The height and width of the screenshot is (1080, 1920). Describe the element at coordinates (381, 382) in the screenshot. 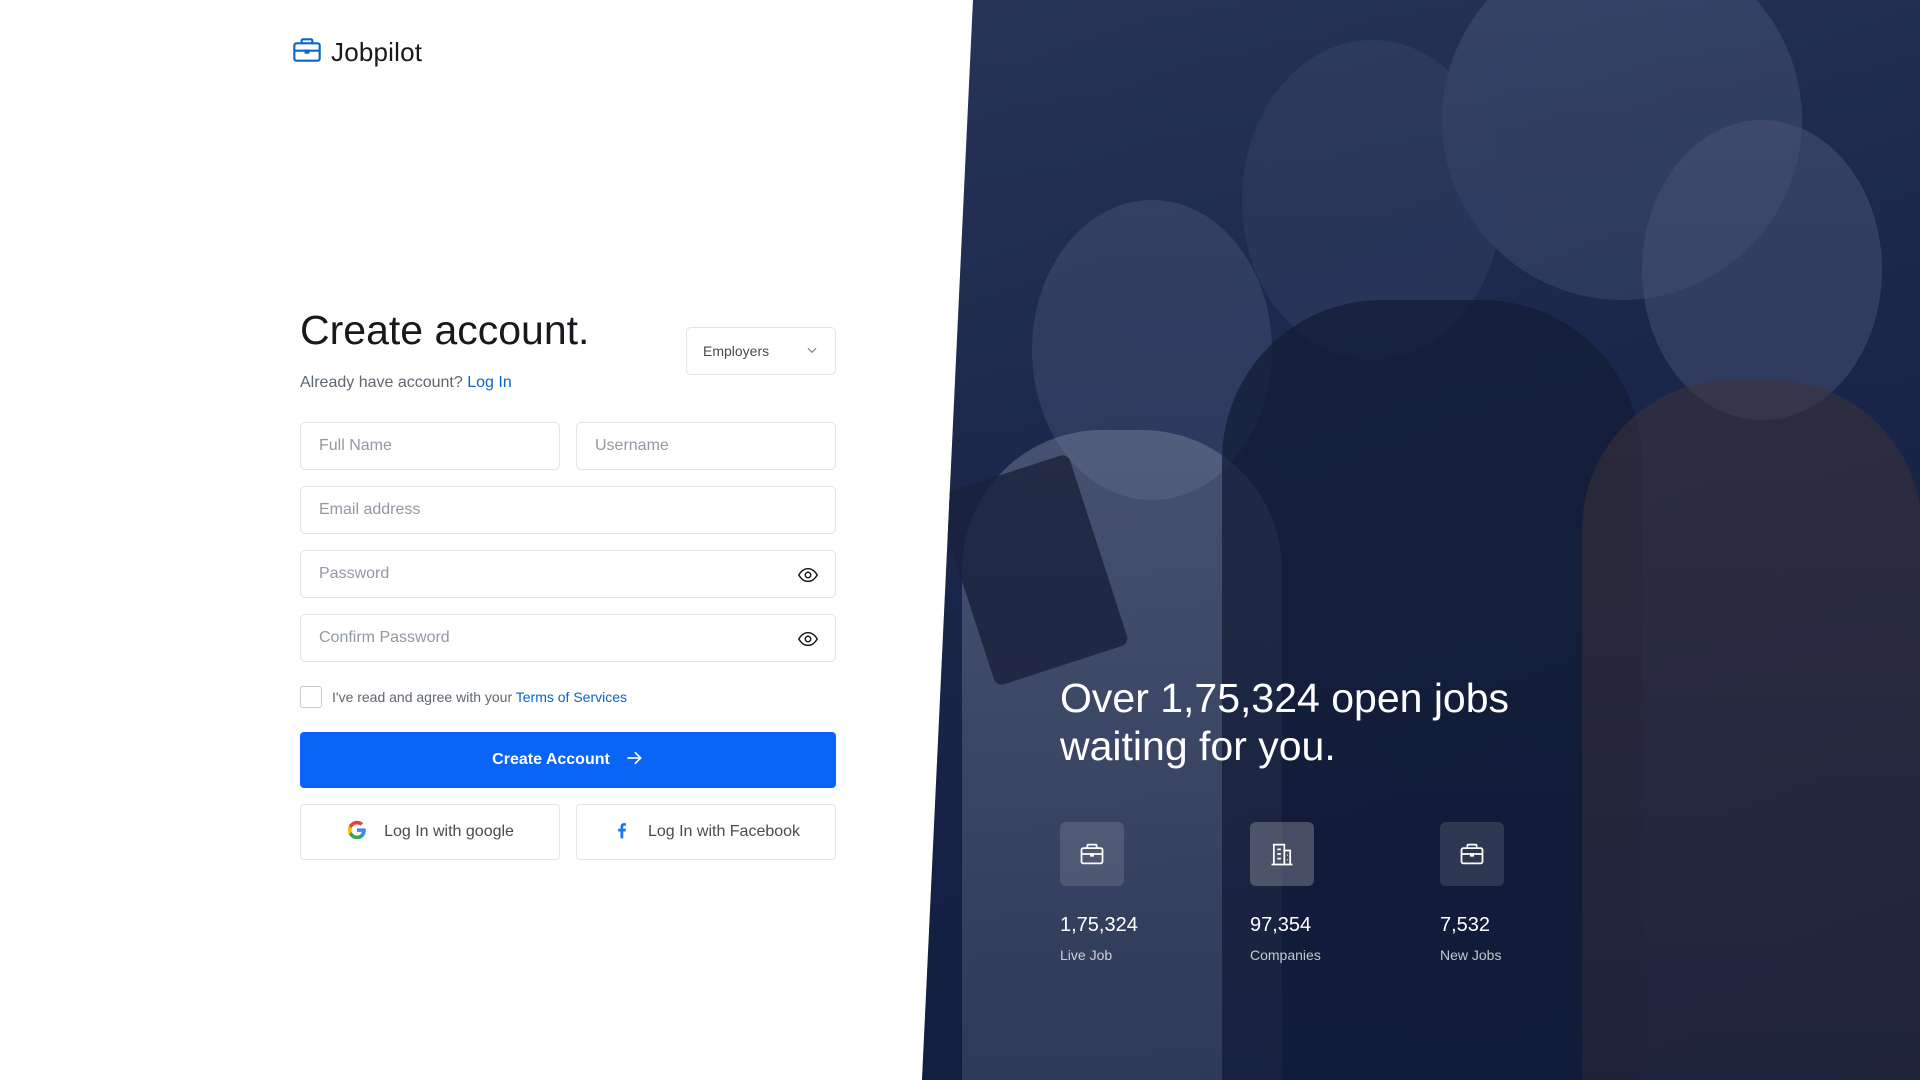

I see `login-prompt-text: Already have account?` at that location.